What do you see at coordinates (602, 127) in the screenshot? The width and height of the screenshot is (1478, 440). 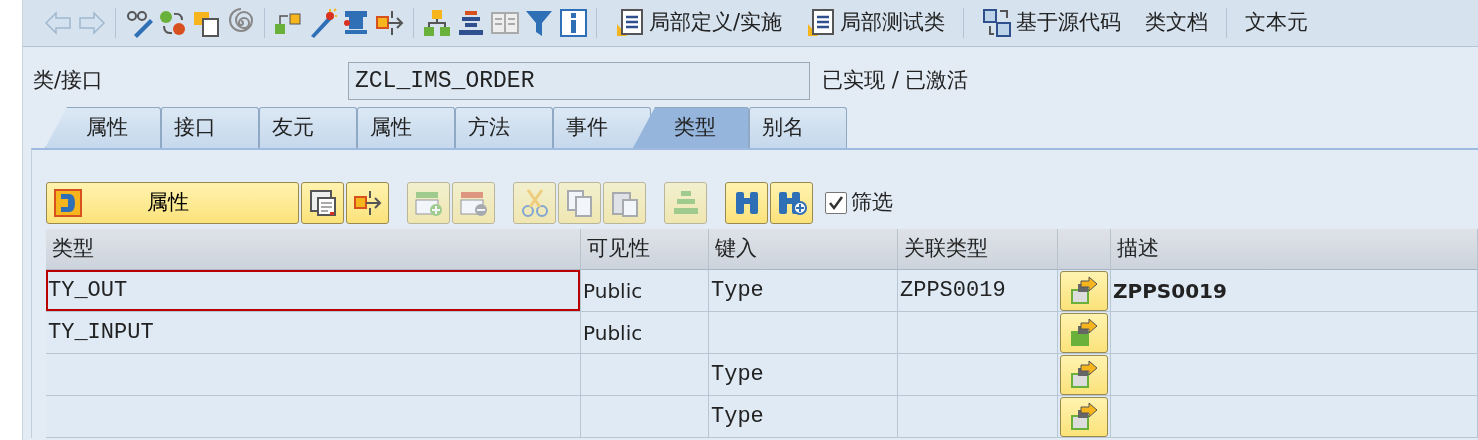 I see `tab: 事件` at bounding box center [602, 127].